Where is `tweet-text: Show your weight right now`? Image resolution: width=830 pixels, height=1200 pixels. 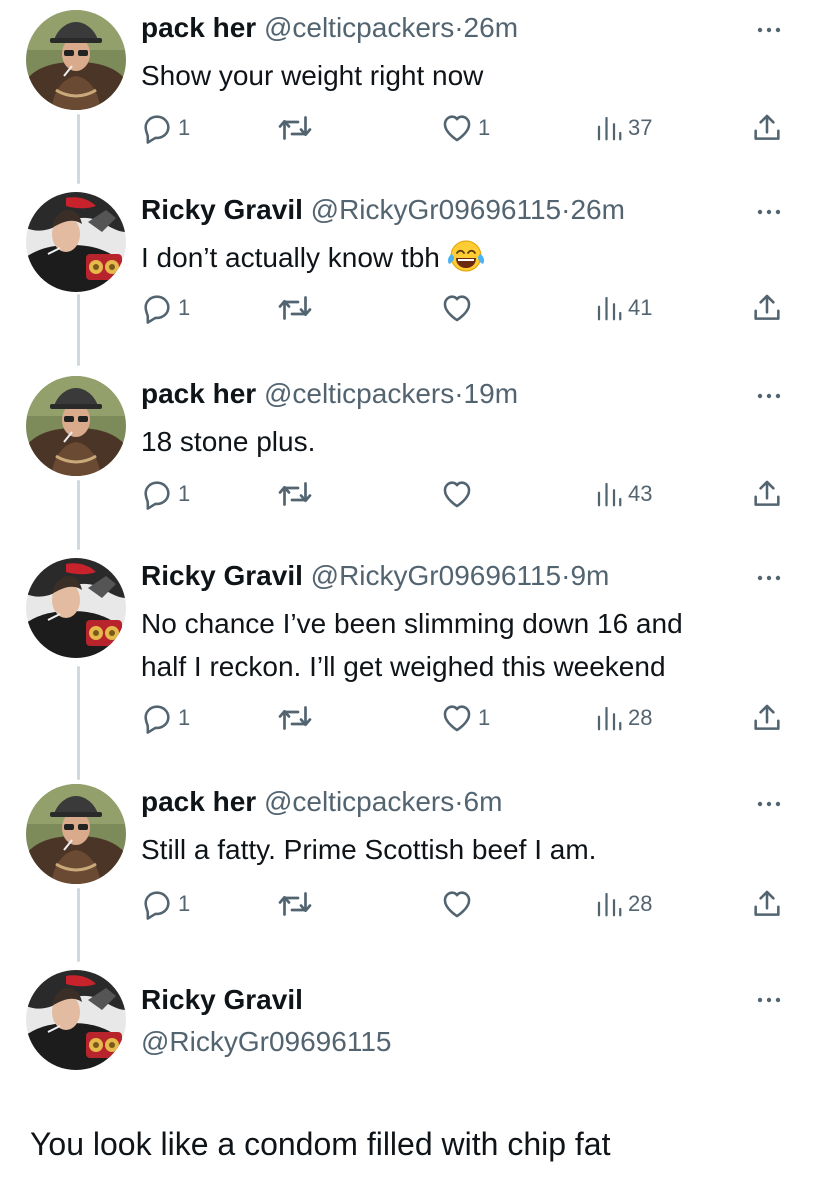 tweet-text: Show your weight right now is located at coordinates (312, 75).